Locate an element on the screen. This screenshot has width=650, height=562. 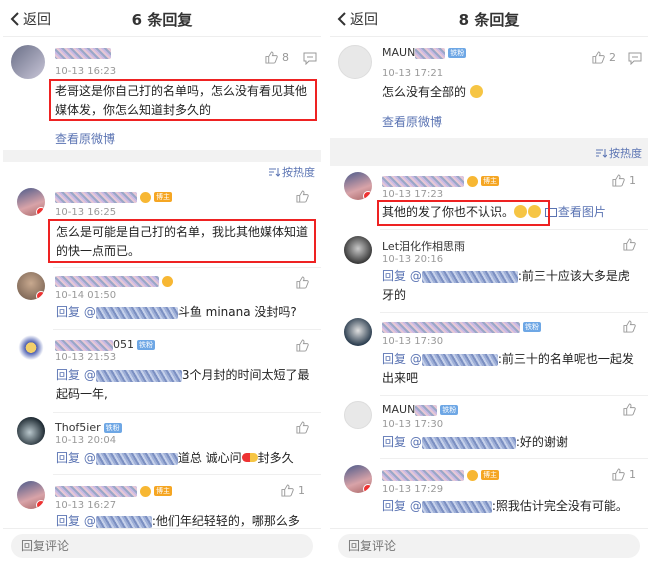
comment-text: 回复 @3个月封的时间太短了最起码一年, is located at coordinates (183, 384).